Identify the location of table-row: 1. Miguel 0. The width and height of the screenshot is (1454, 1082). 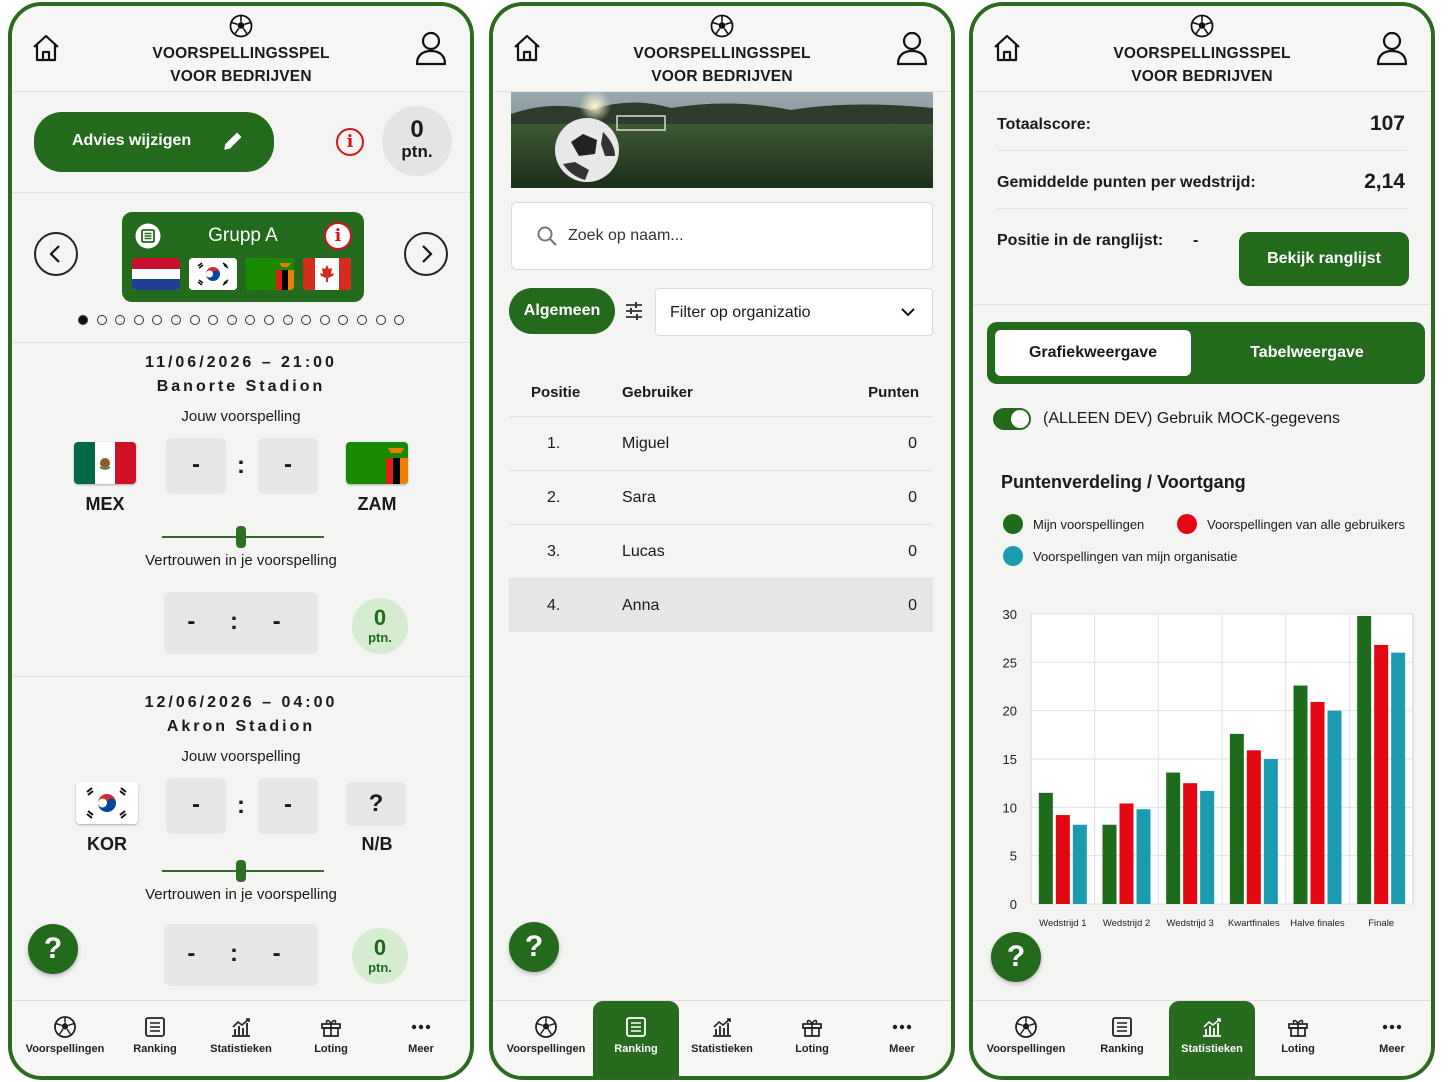
(721, 443).